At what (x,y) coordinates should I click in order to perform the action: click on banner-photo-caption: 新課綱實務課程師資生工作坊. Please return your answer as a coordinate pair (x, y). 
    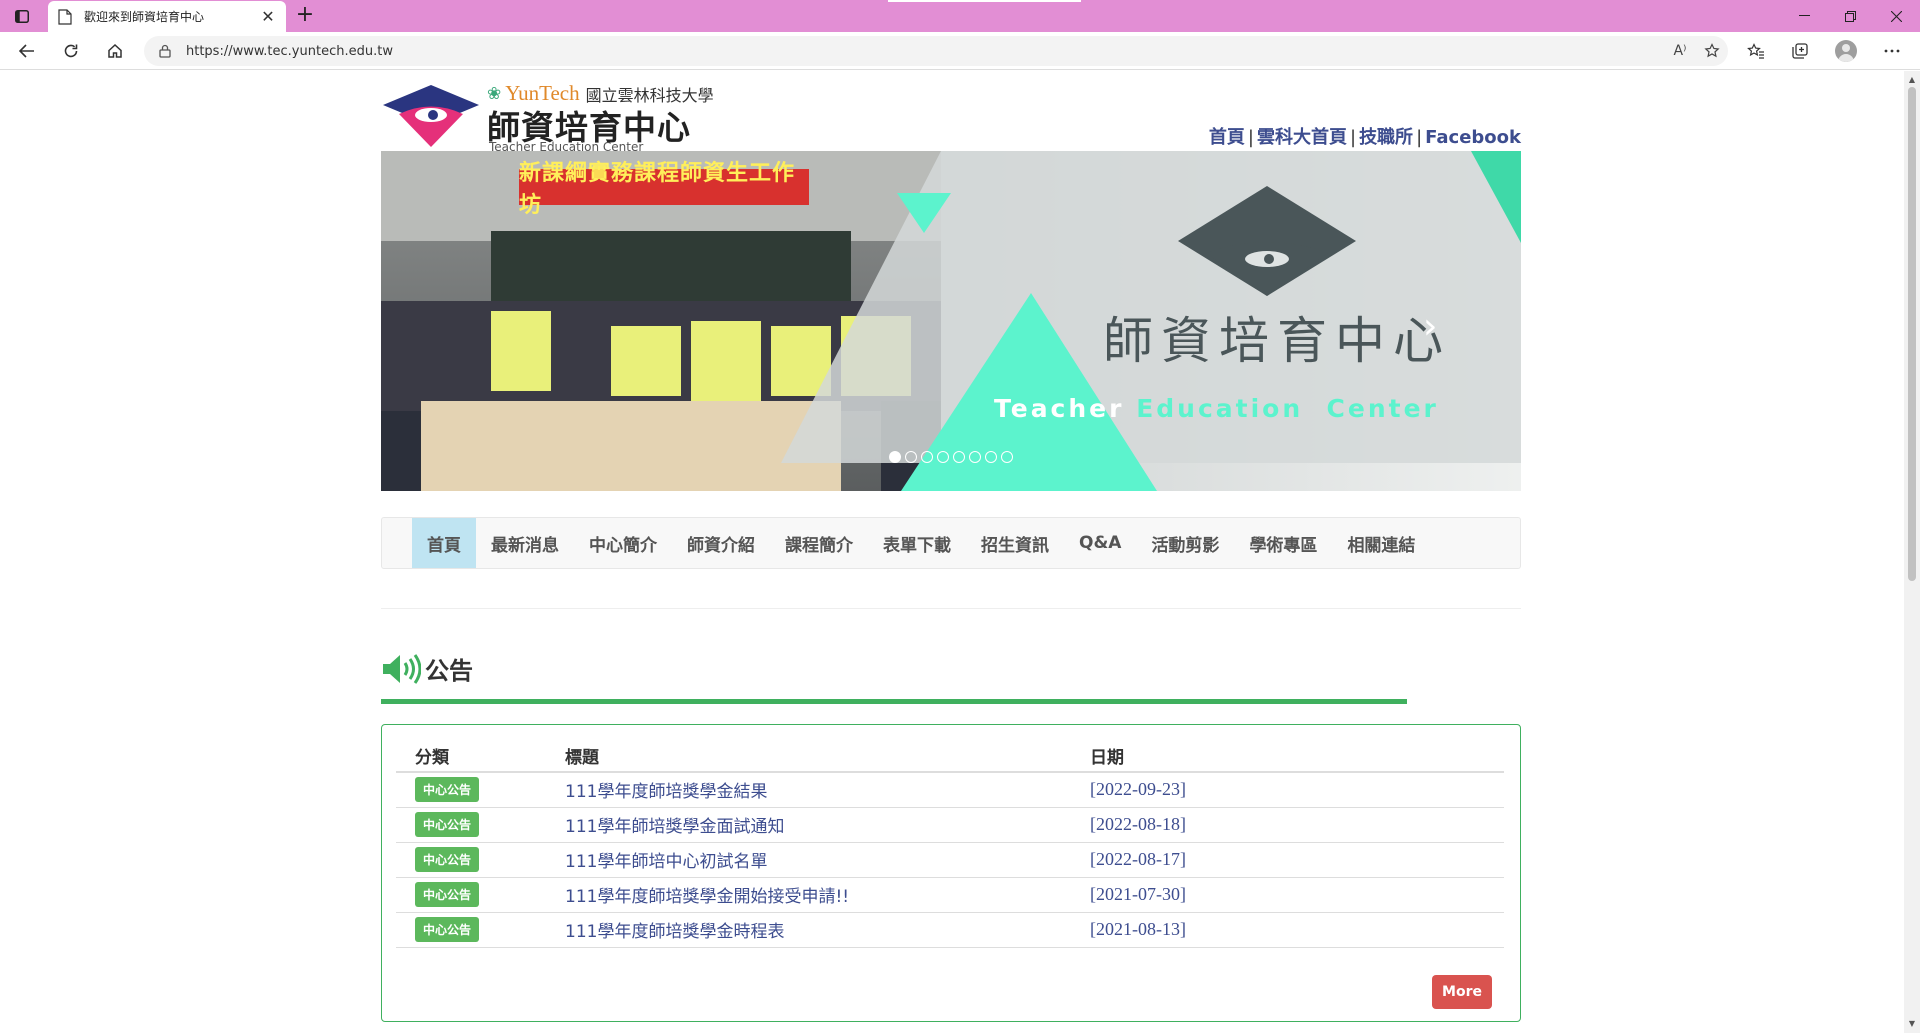
    Looking at the image, I should click on (664, 189).